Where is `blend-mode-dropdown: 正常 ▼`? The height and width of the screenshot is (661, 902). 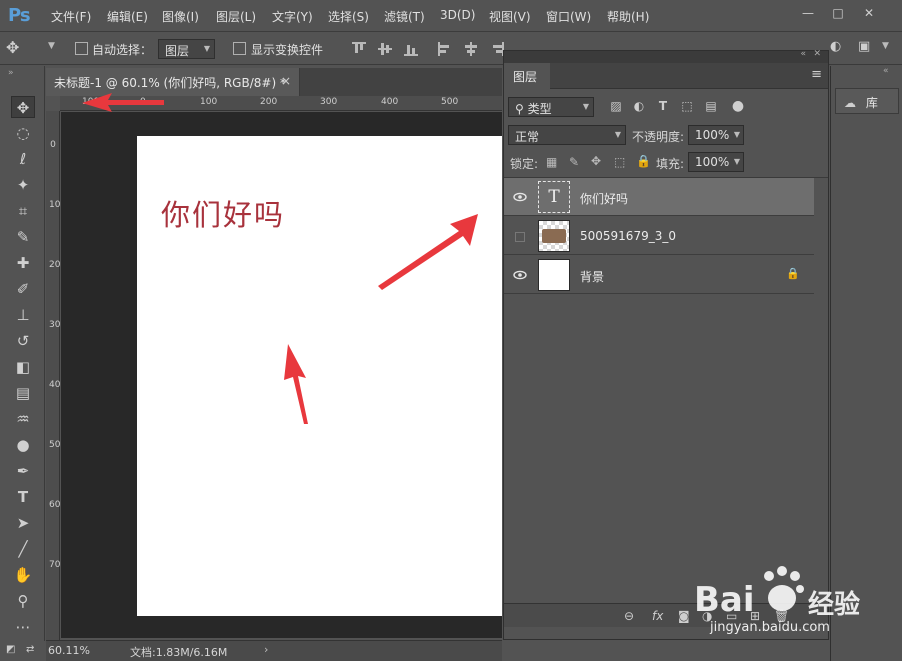
blend-mode-dropdown: 正常 ▼ is located at coordinates (567, 135).